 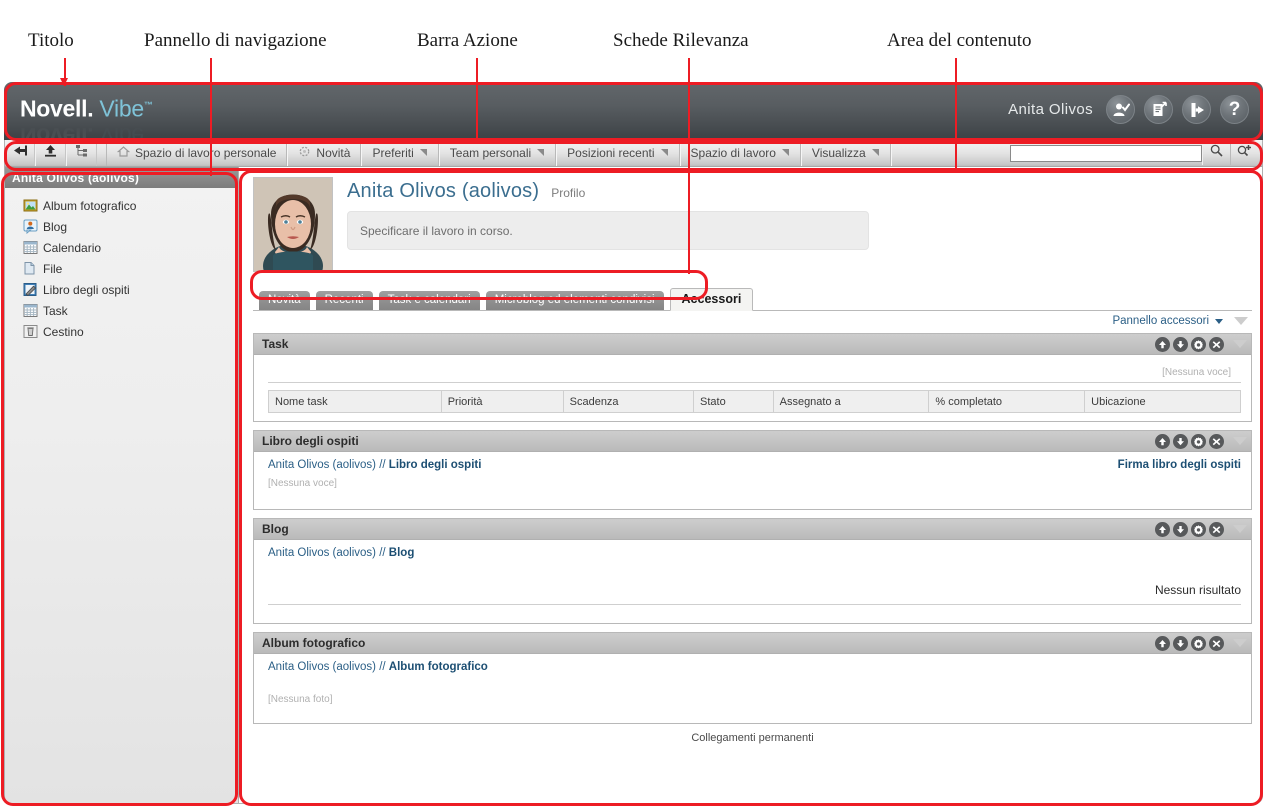 What do you see at coordinates (1196, 109) in the screenshot?
I see `logout-button` at bounding box center [1196, 109].